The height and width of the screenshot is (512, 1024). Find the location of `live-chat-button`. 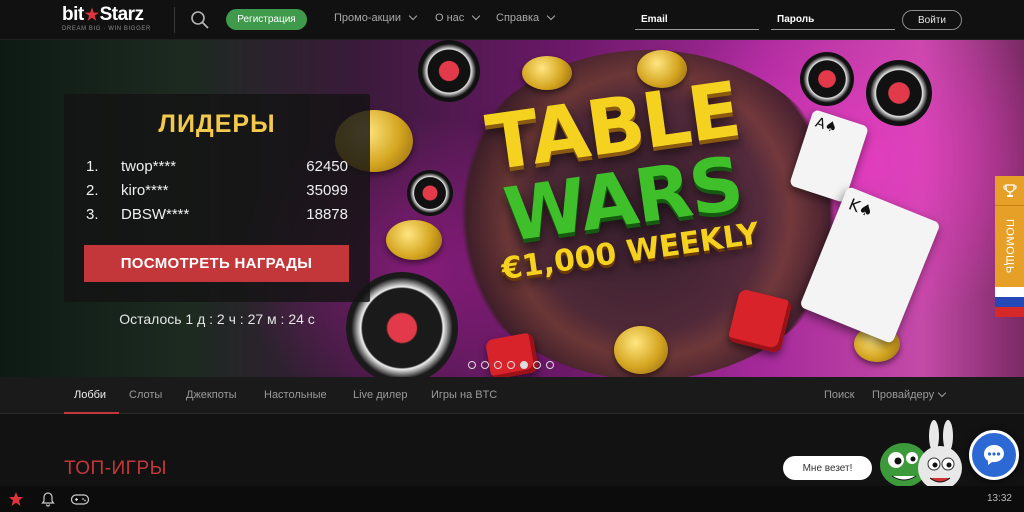

live-chat-button is located at coordinates (994, 455).